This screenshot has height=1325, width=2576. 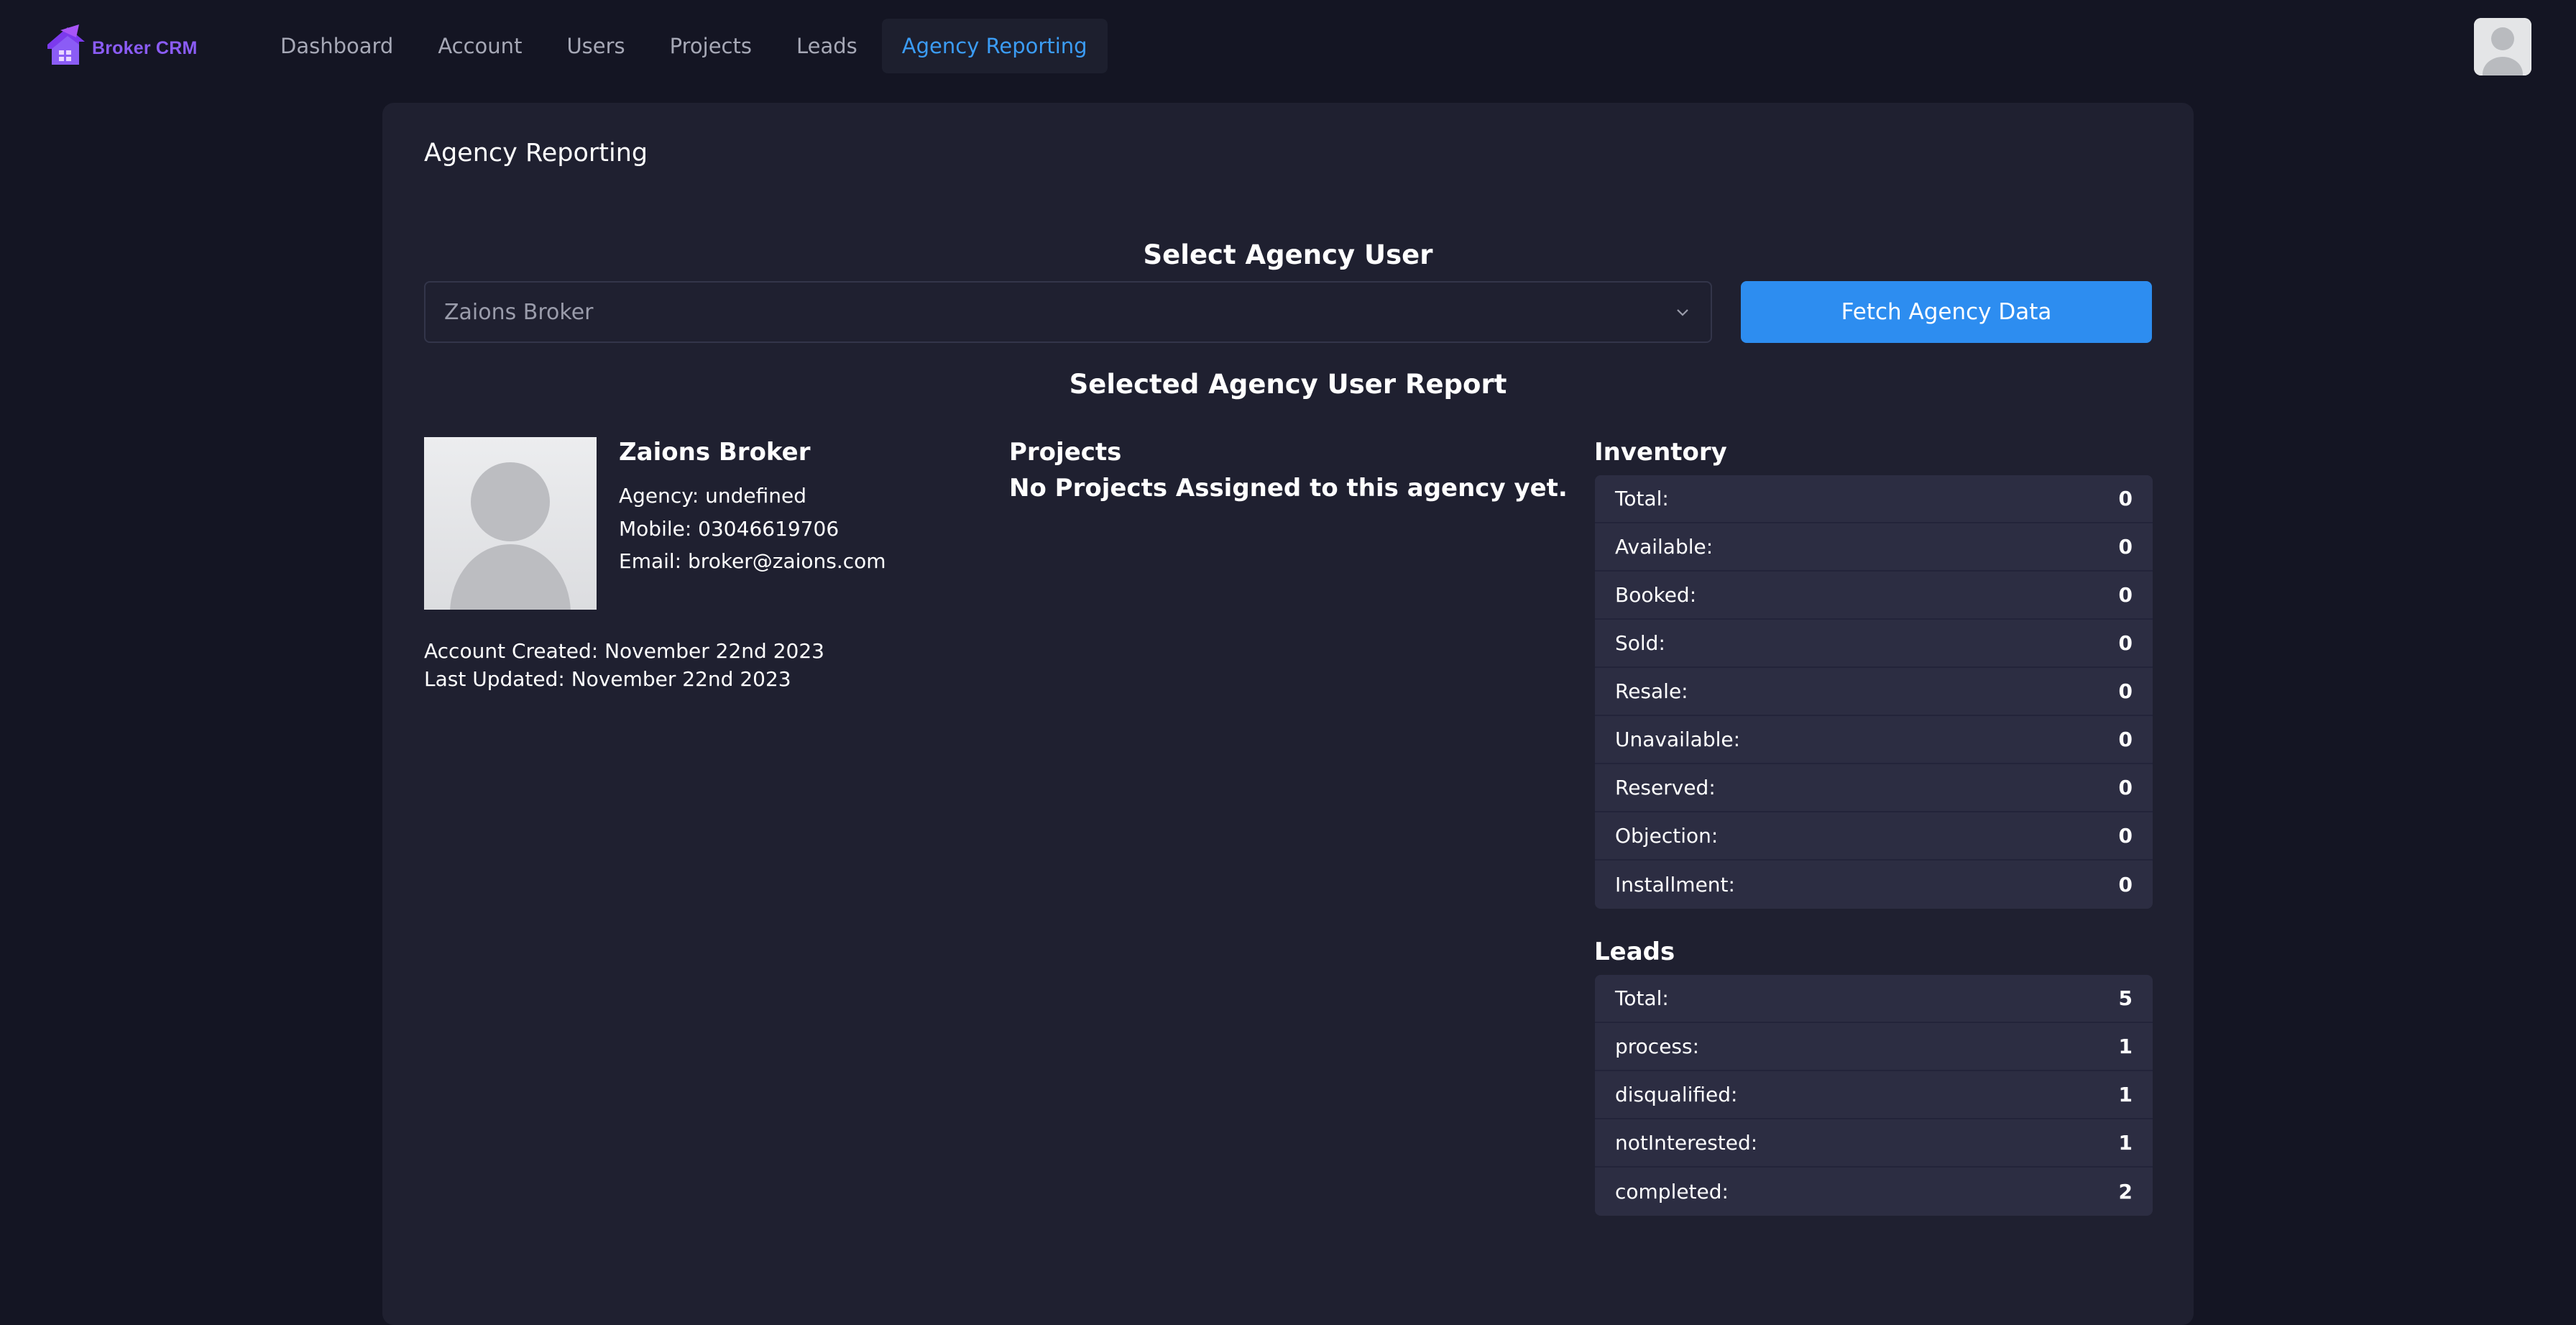 What do you see at coordinates (713, 496) in the screenshot?
I see `profile-agency: Agency: undefined` at bounding box center [713, 496].